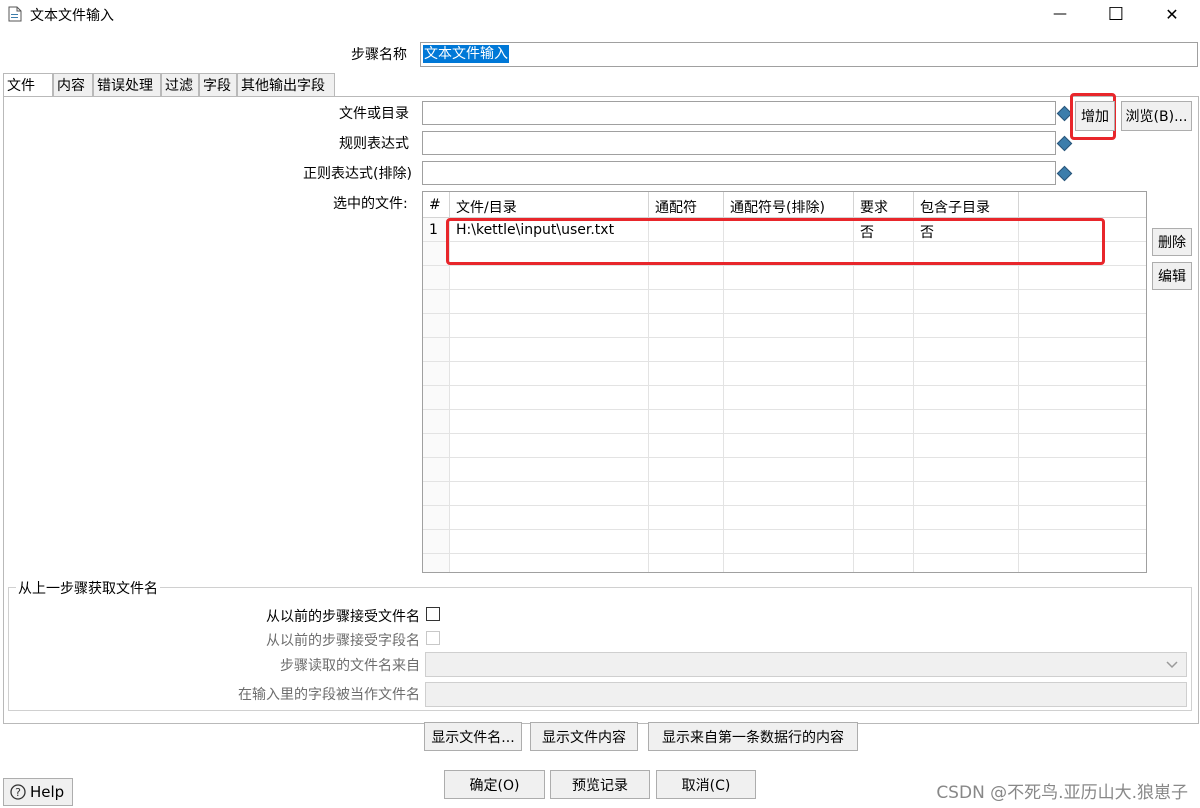  I want to click on show-first-row-content-button: 显示来自第一条数据行的内容, so click(753, 736).